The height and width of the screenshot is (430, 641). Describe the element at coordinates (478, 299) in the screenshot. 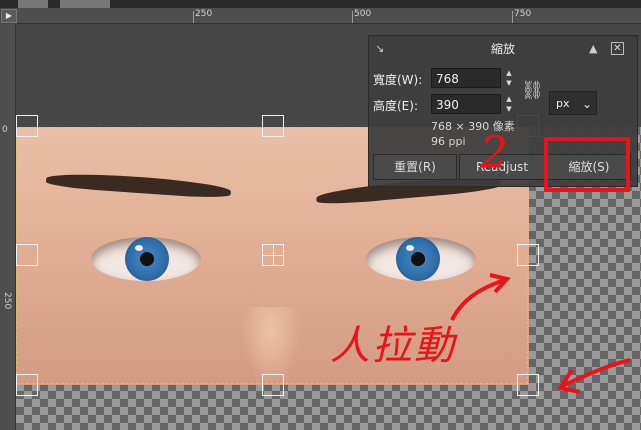

I see `annotation-arrow-up` at that location.